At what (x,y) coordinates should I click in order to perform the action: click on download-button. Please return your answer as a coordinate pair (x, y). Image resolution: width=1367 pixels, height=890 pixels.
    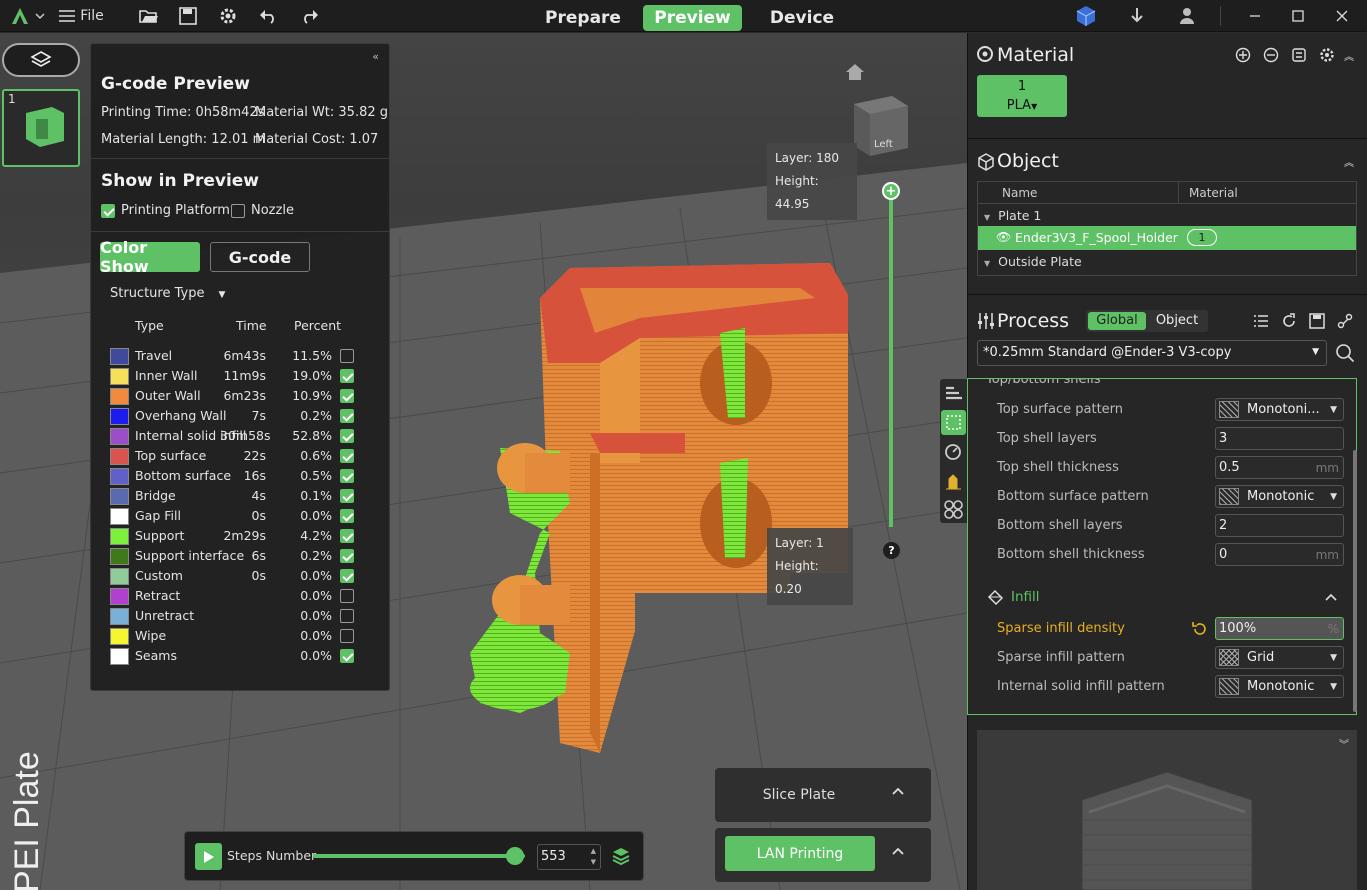
    Looking at the image, I should click on (1137, 16).